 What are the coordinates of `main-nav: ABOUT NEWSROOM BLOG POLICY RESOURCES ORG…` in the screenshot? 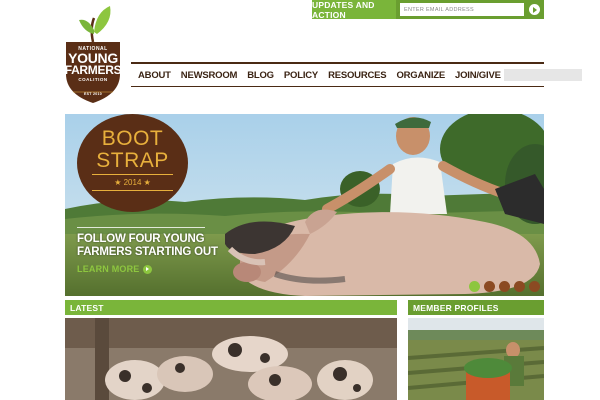 It's located at (356, 74).